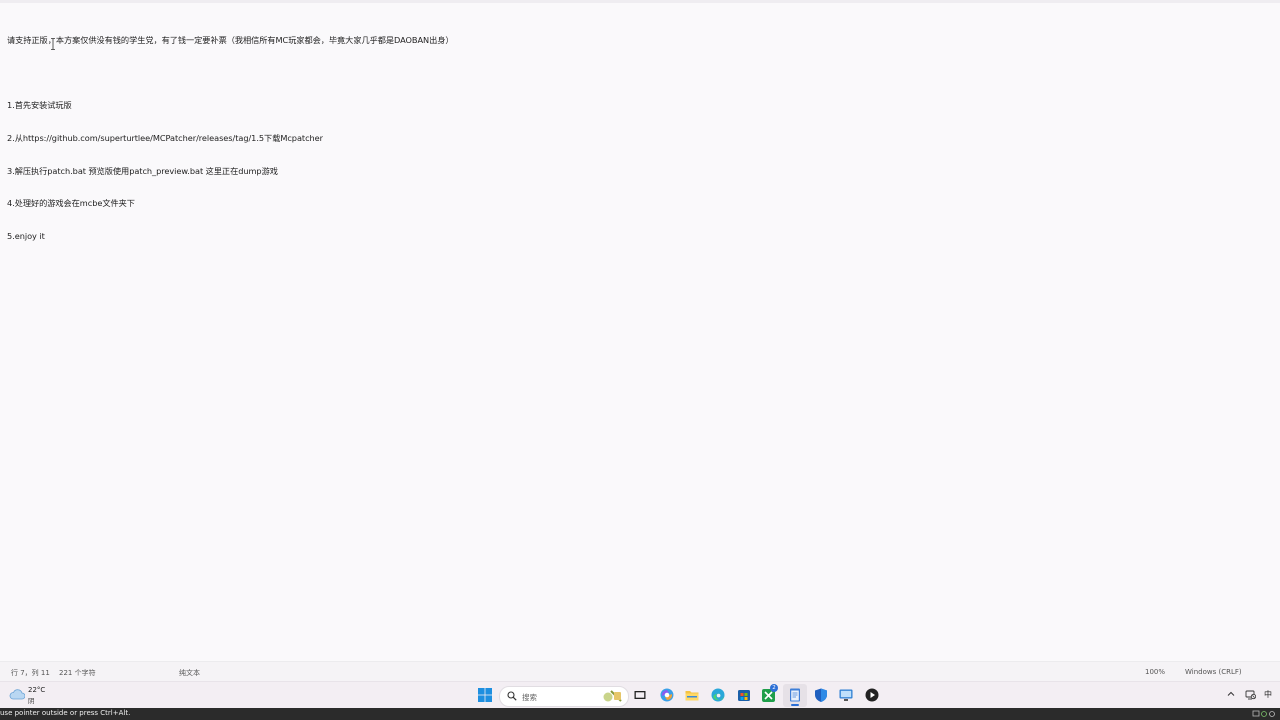 This screenshot has height=720, width=1280. Describe the element at coordinates (667, 695) in the screenshot. I see `copilot-icon` at that location.